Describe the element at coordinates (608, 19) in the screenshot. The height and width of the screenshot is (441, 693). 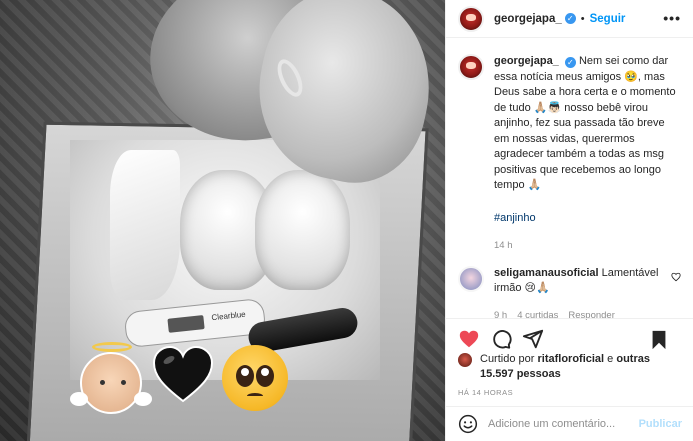
I see `follow-button: Seguir` at that location.